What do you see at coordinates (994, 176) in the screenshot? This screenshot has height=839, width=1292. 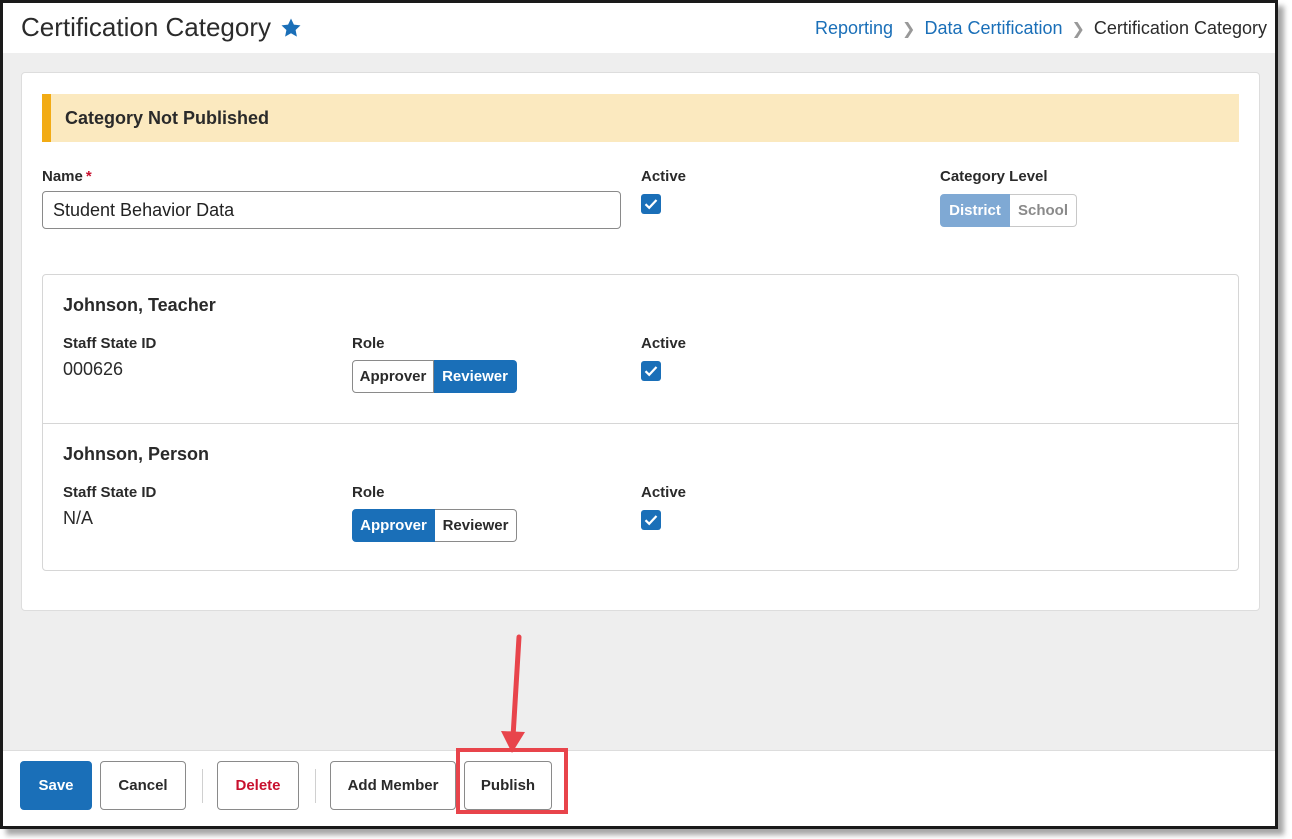 I see `category-level-label: Category Level` at bounding box center [994, 176].